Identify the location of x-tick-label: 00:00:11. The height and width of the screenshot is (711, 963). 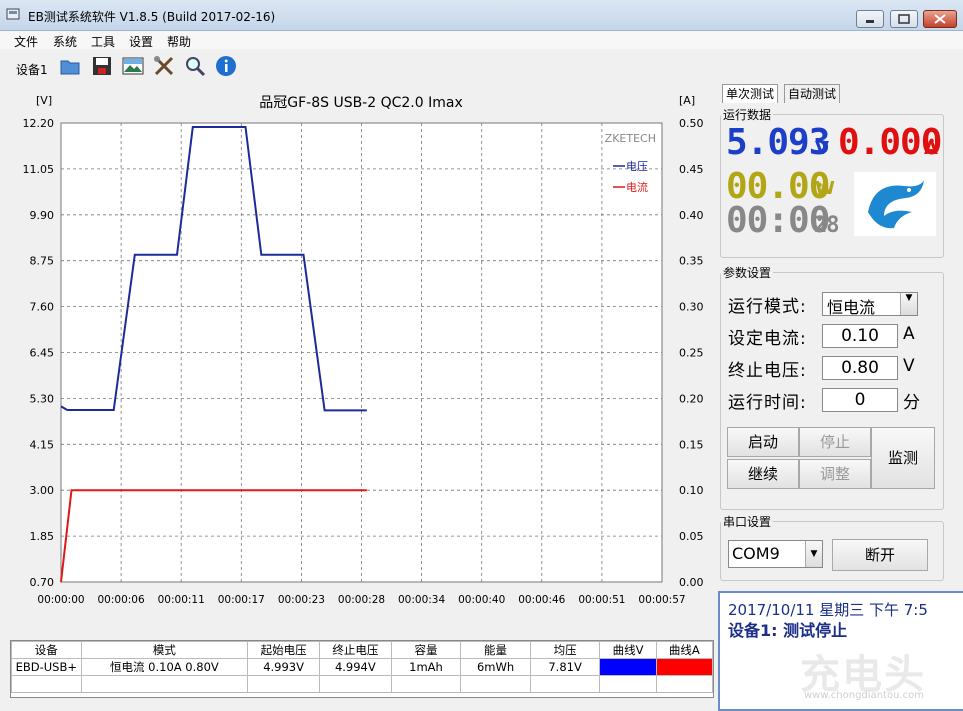
(181, 600).